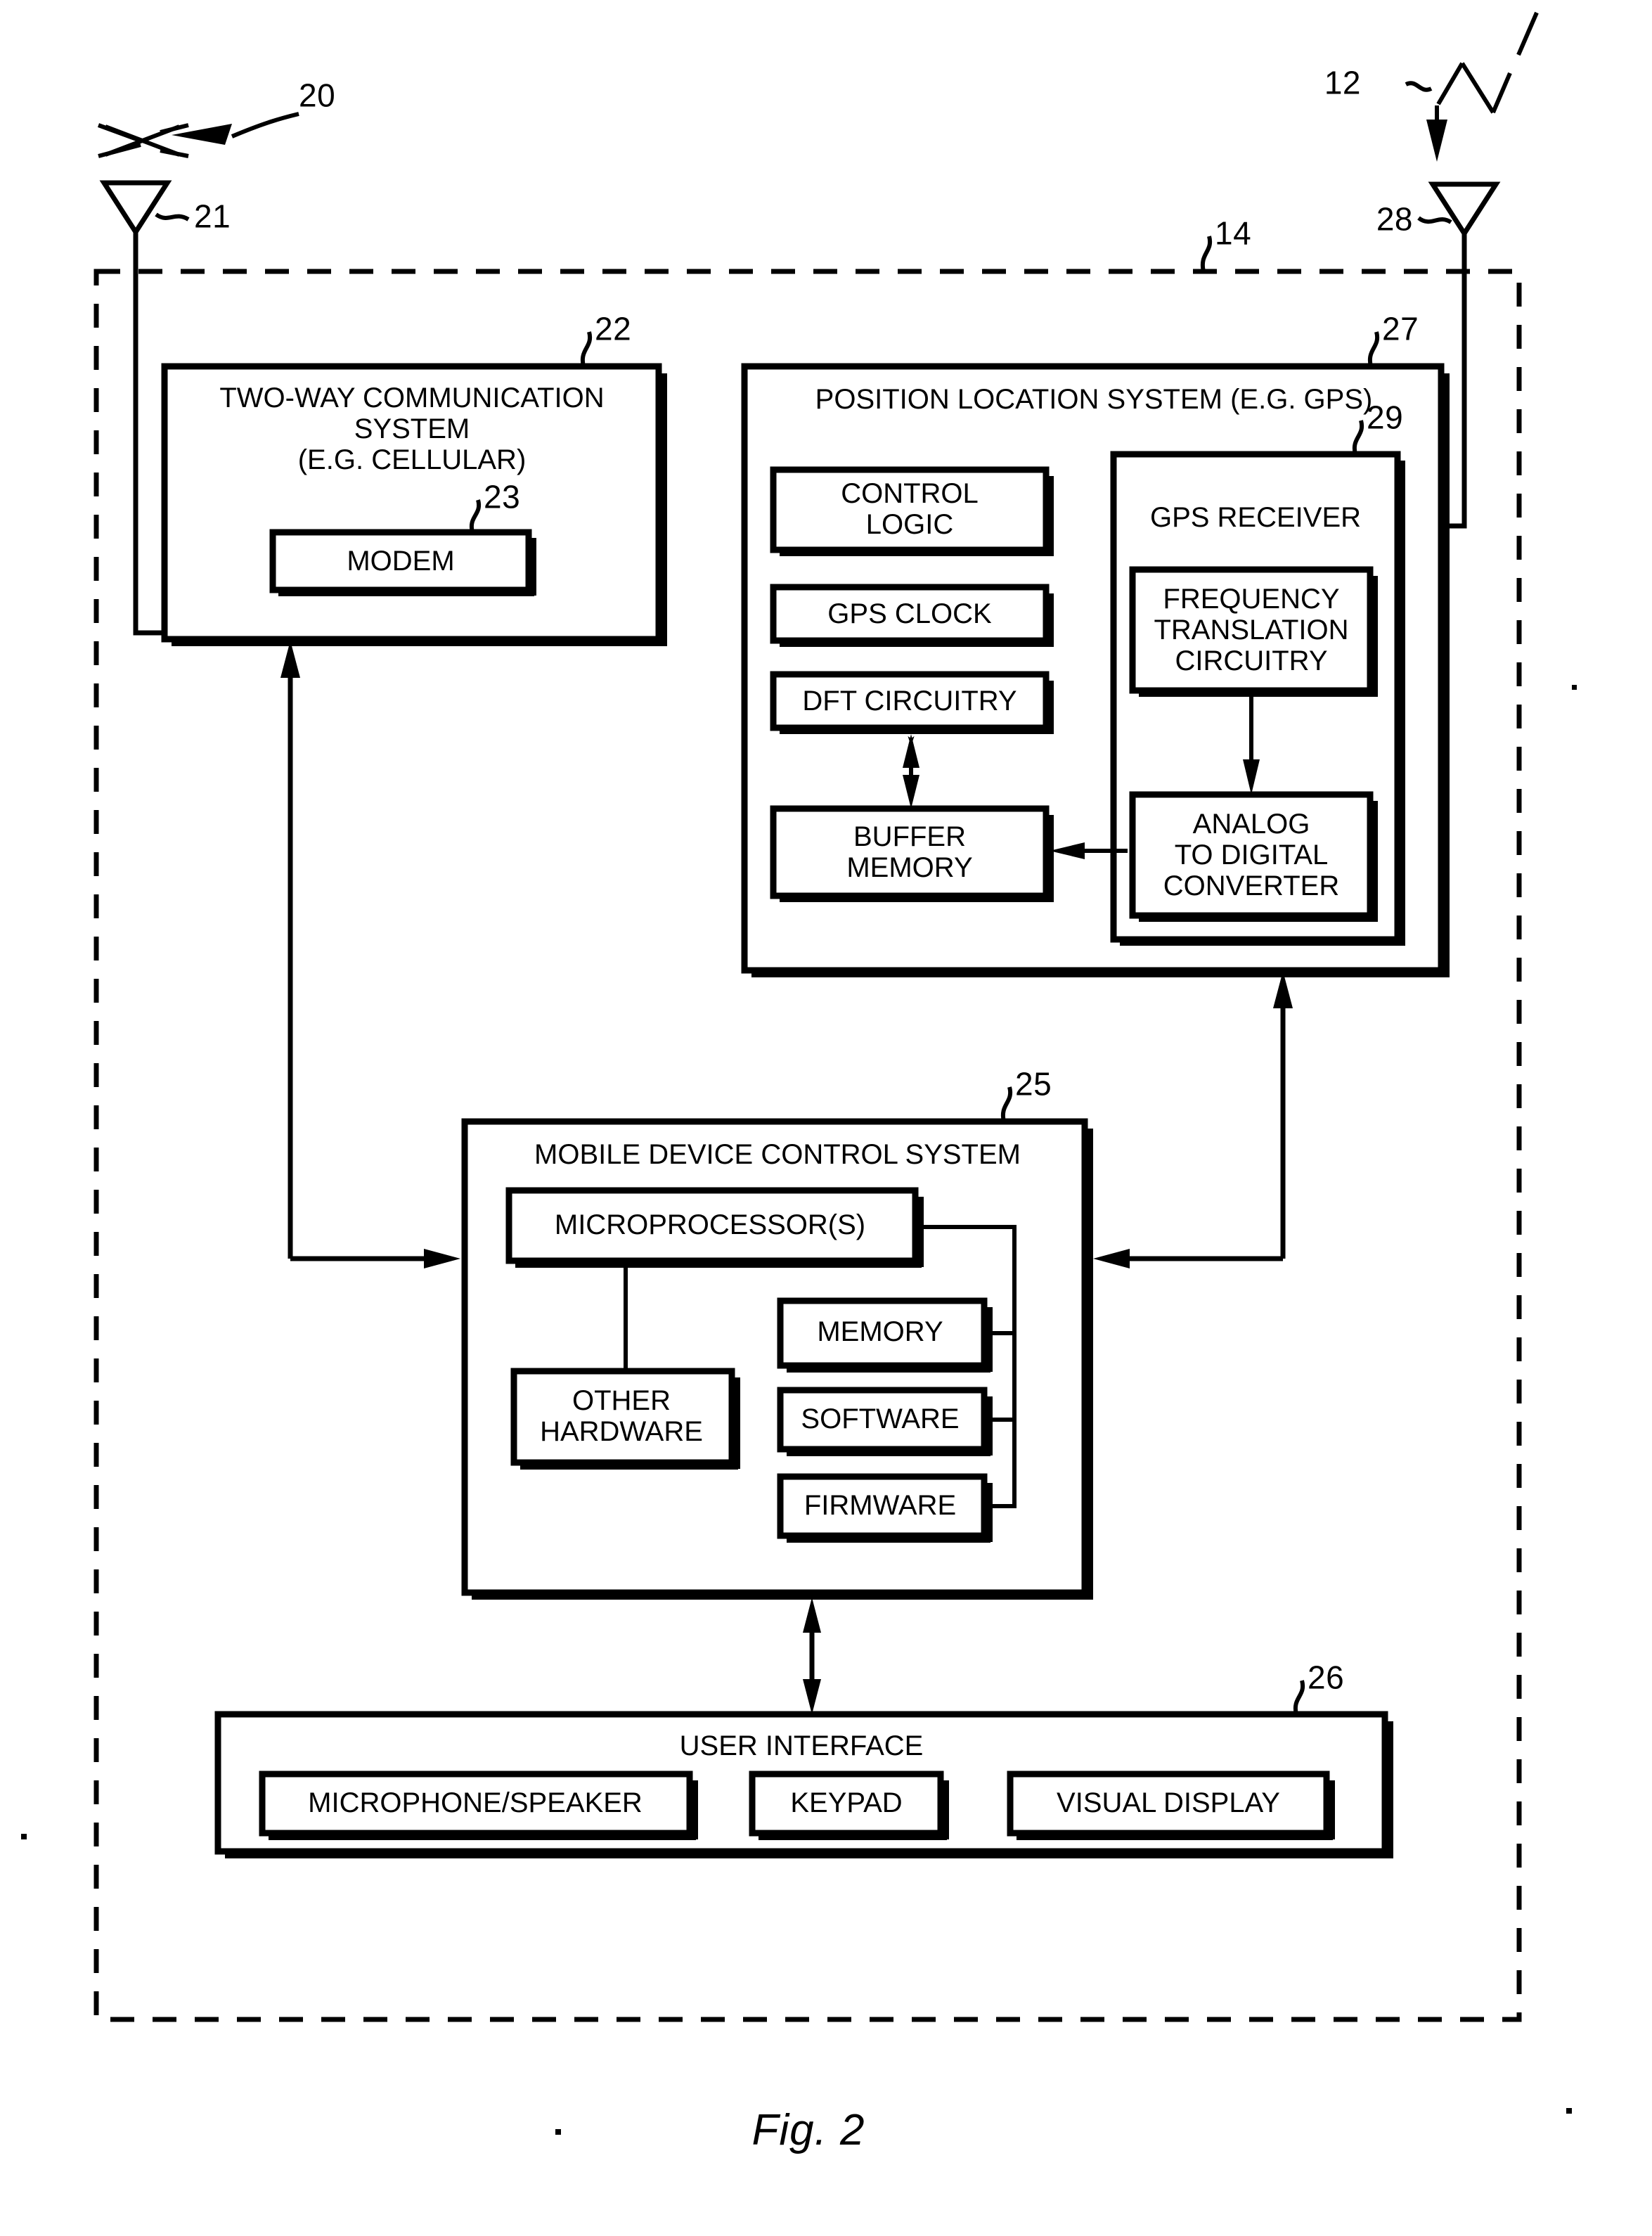 This screenshot has width=1652, height=2236. I want to click on ref-28: 28, so click(1394, 219).